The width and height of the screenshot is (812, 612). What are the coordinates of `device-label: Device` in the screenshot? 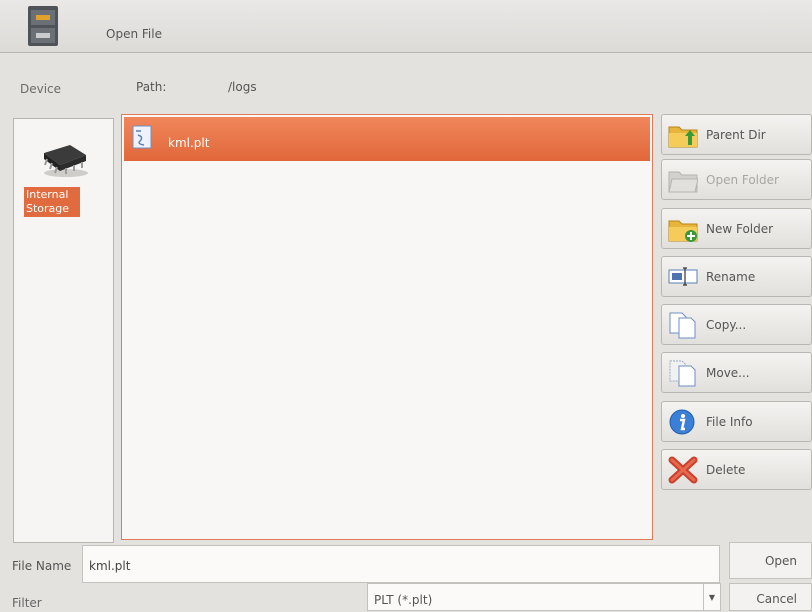 It's located at (41, 89).